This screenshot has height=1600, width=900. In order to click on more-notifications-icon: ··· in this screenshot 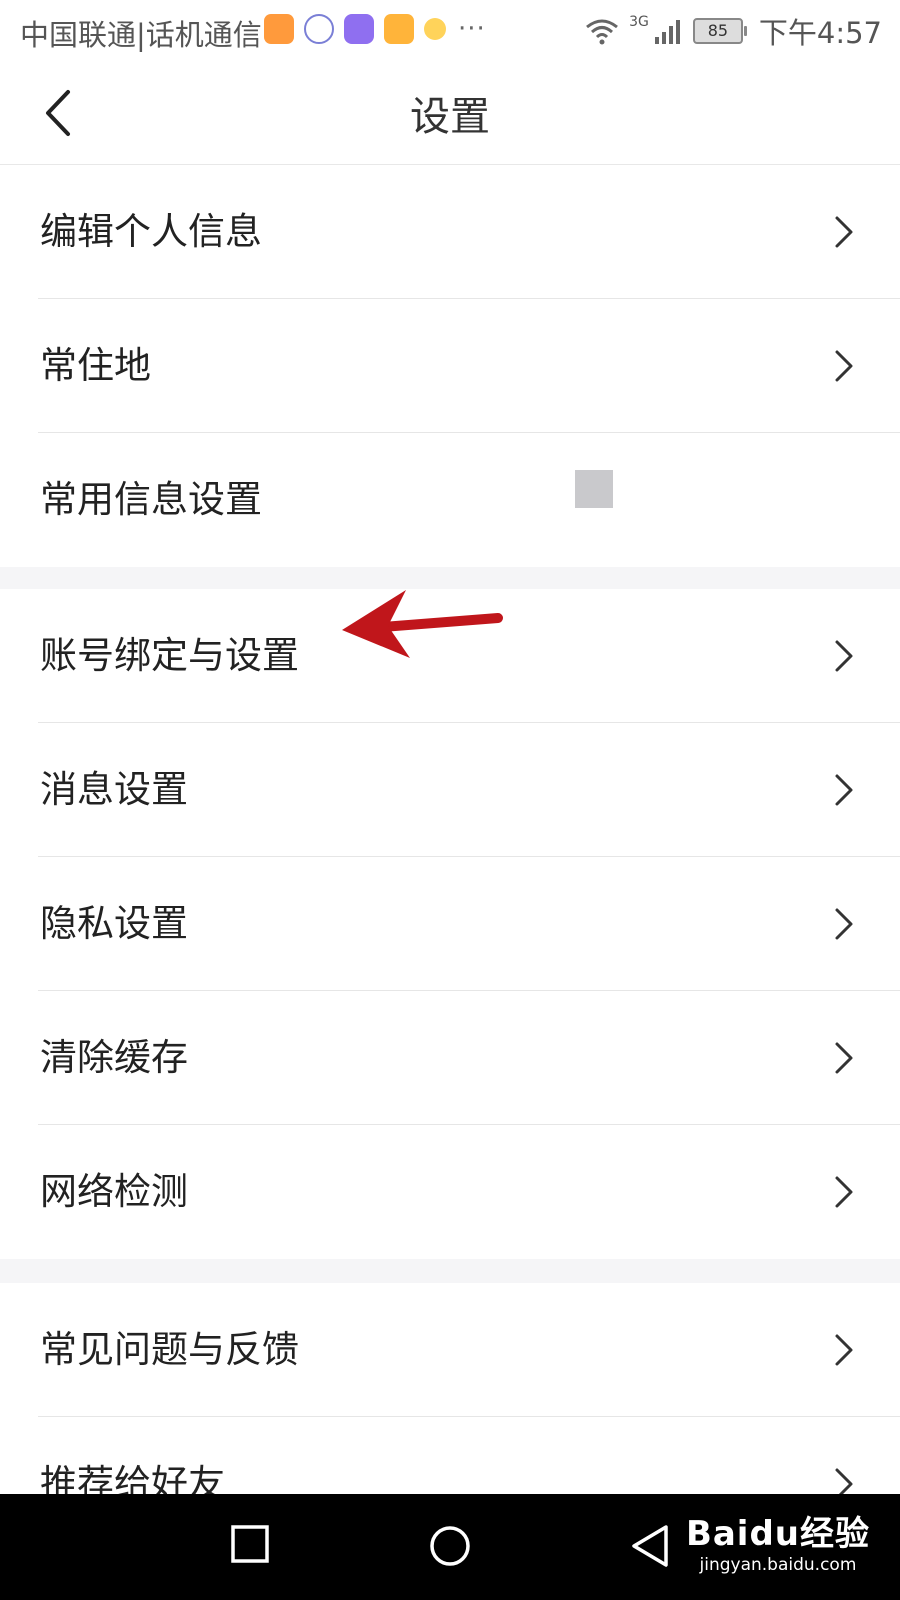, I will do `click(472, 29)`.